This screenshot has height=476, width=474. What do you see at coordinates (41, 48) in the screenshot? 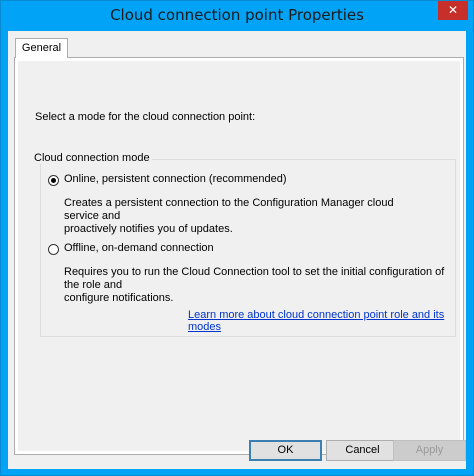
I see `tab-general: General` at bounding box center [41, 48].